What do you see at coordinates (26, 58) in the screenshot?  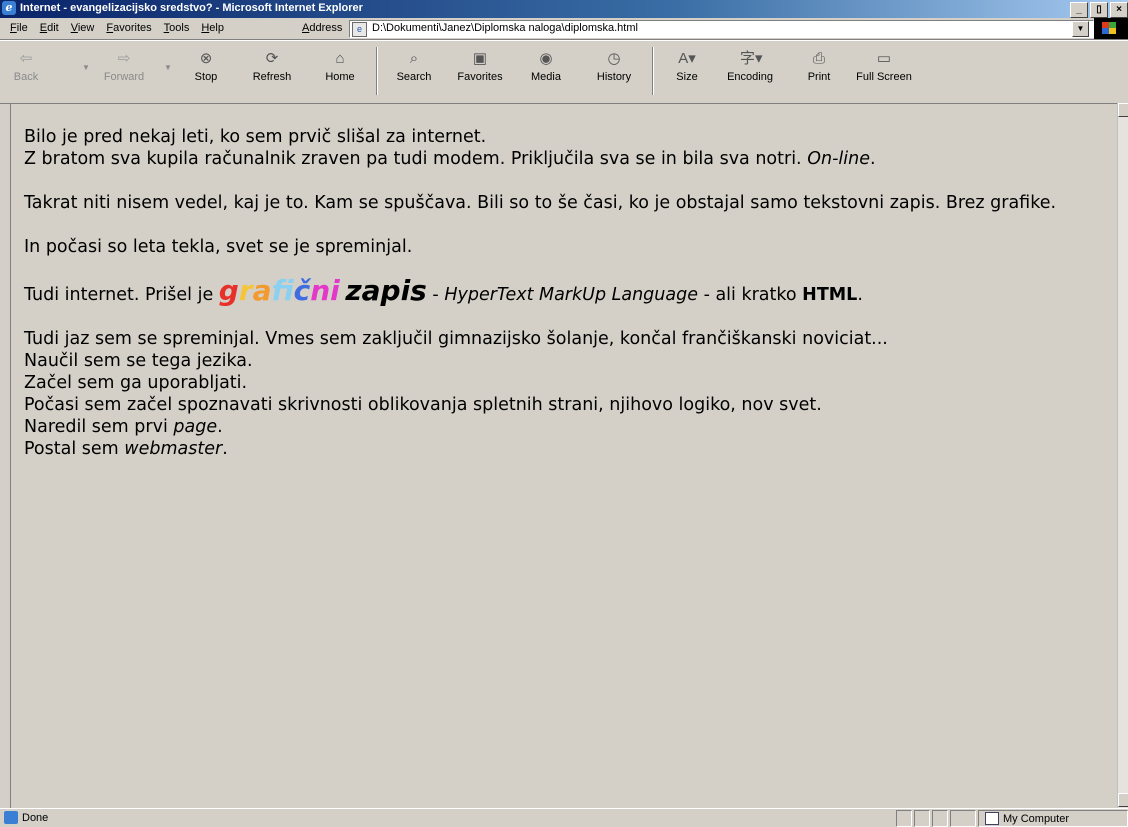 I see `back-arrow-icon: ⇦` at bounding box center [26, 58].